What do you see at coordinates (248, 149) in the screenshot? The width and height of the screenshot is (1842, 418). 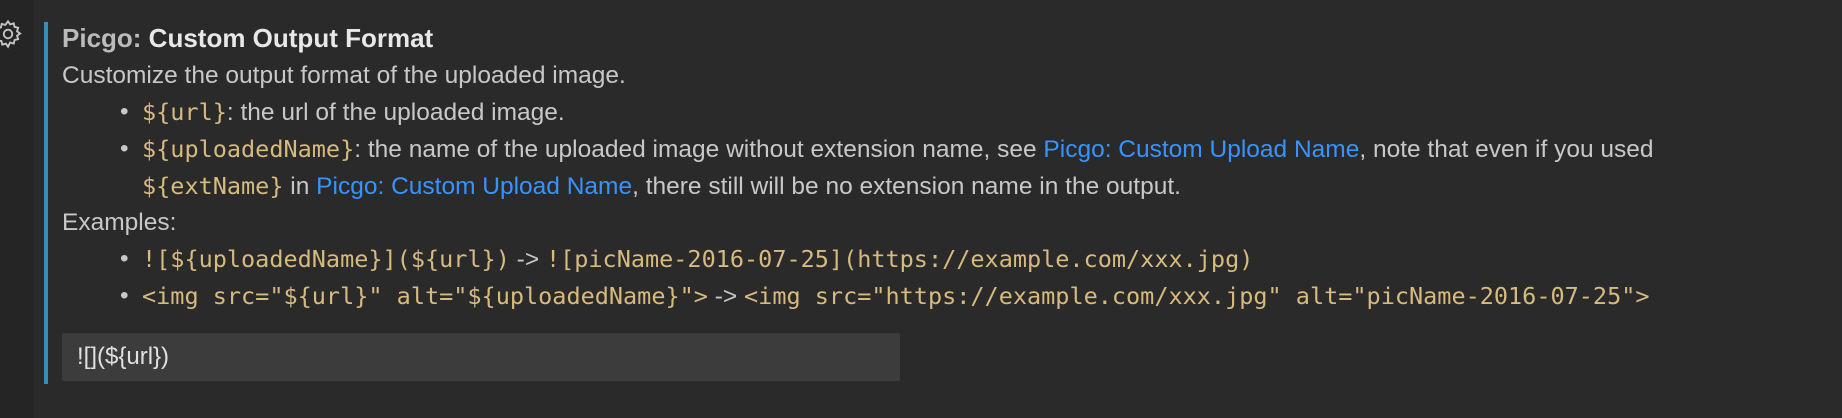 I see `code-uploaded-name: ${uploadedName}` at bounding box center [248, 149].